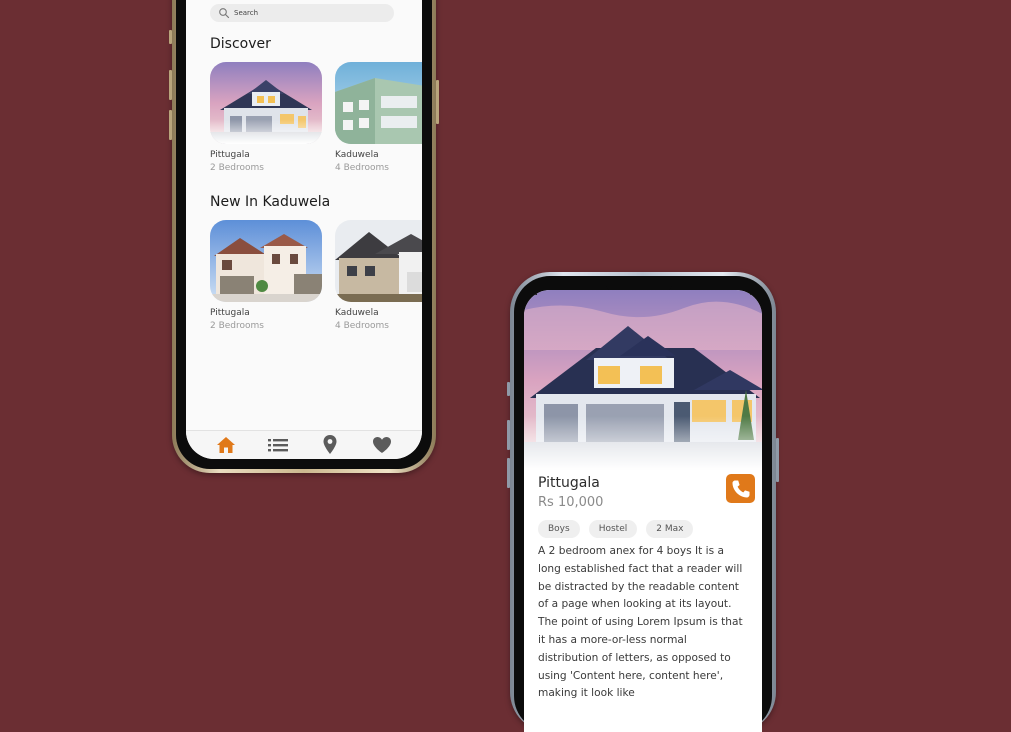  I want to click on tag-chip: Hostel, so click(613, 529).